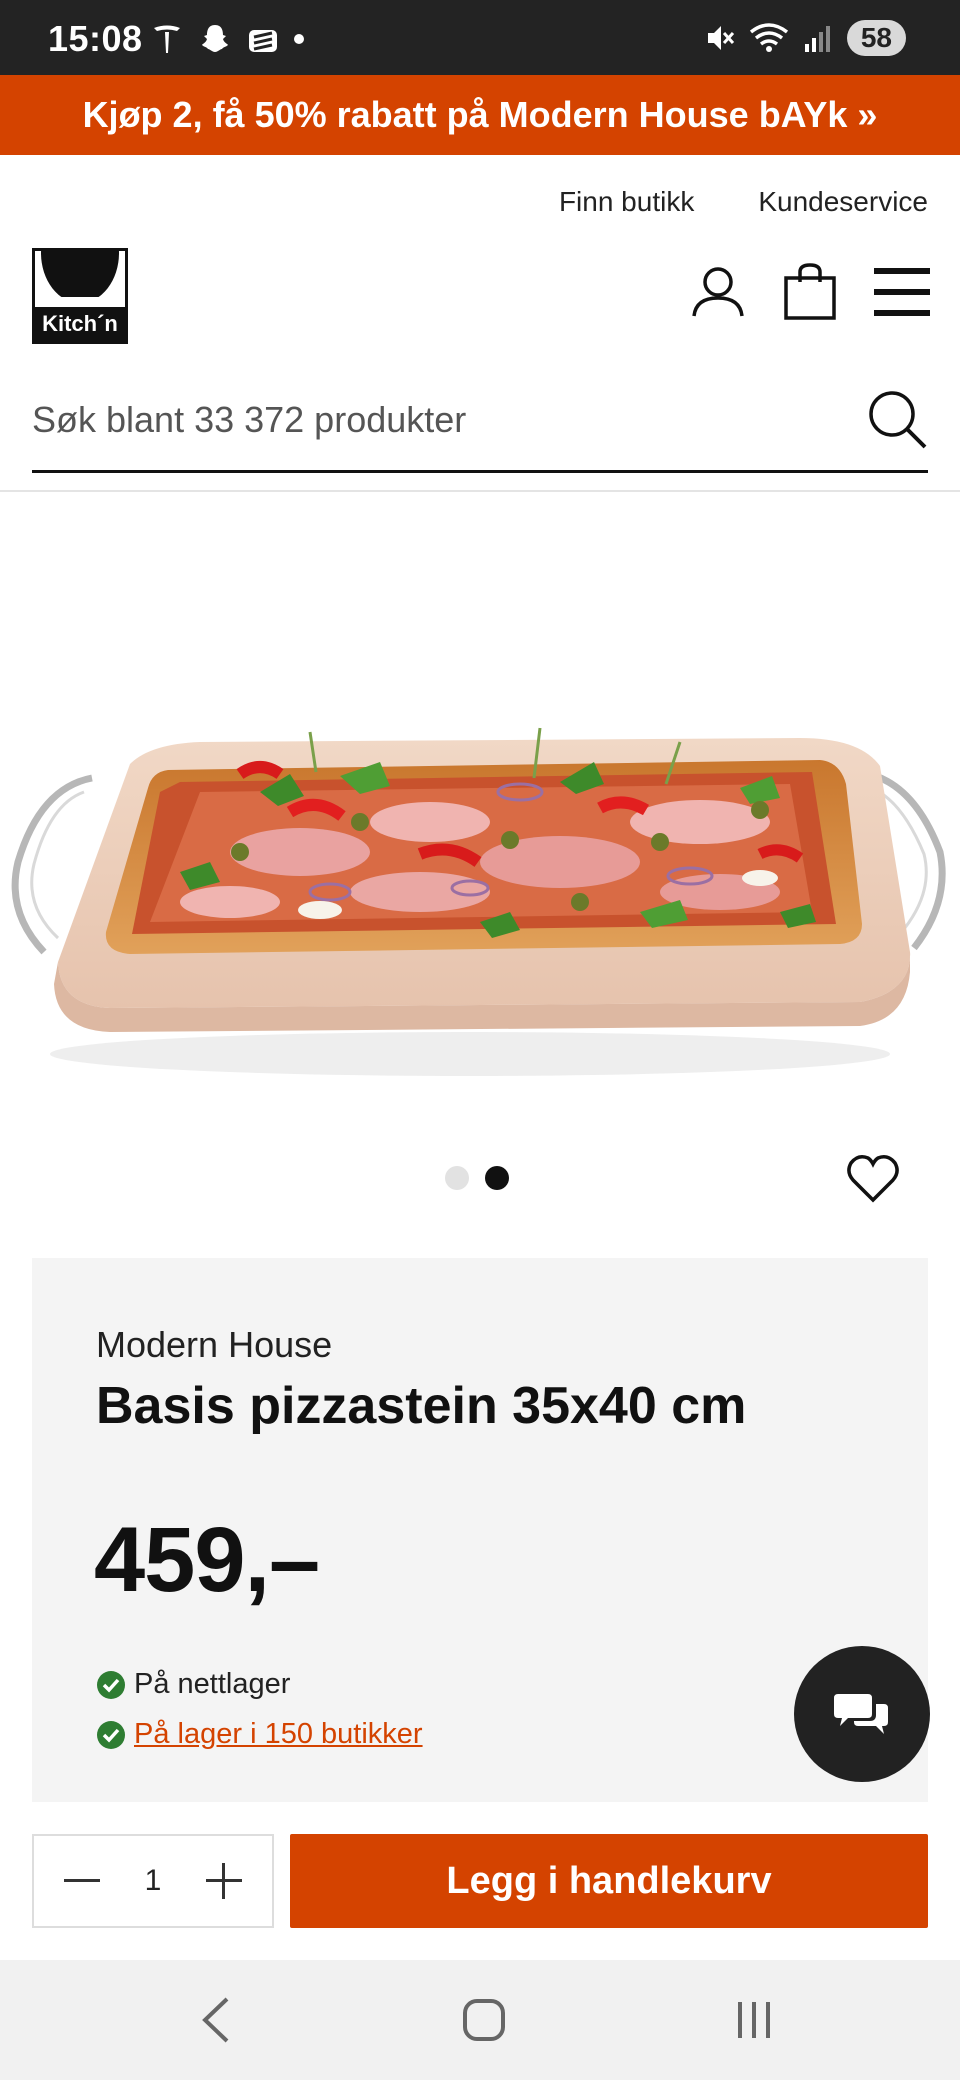  What do you see at coordinates (214, 1345) in the screenshot?
I see `product-brand: Modern House` at bounding box center [214, 1345].